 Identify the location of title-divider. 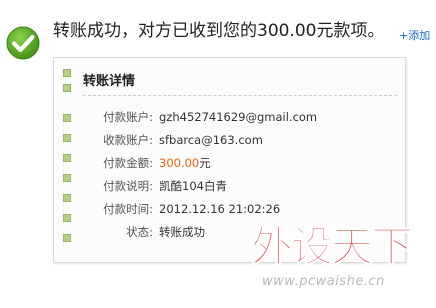
(240, 95).